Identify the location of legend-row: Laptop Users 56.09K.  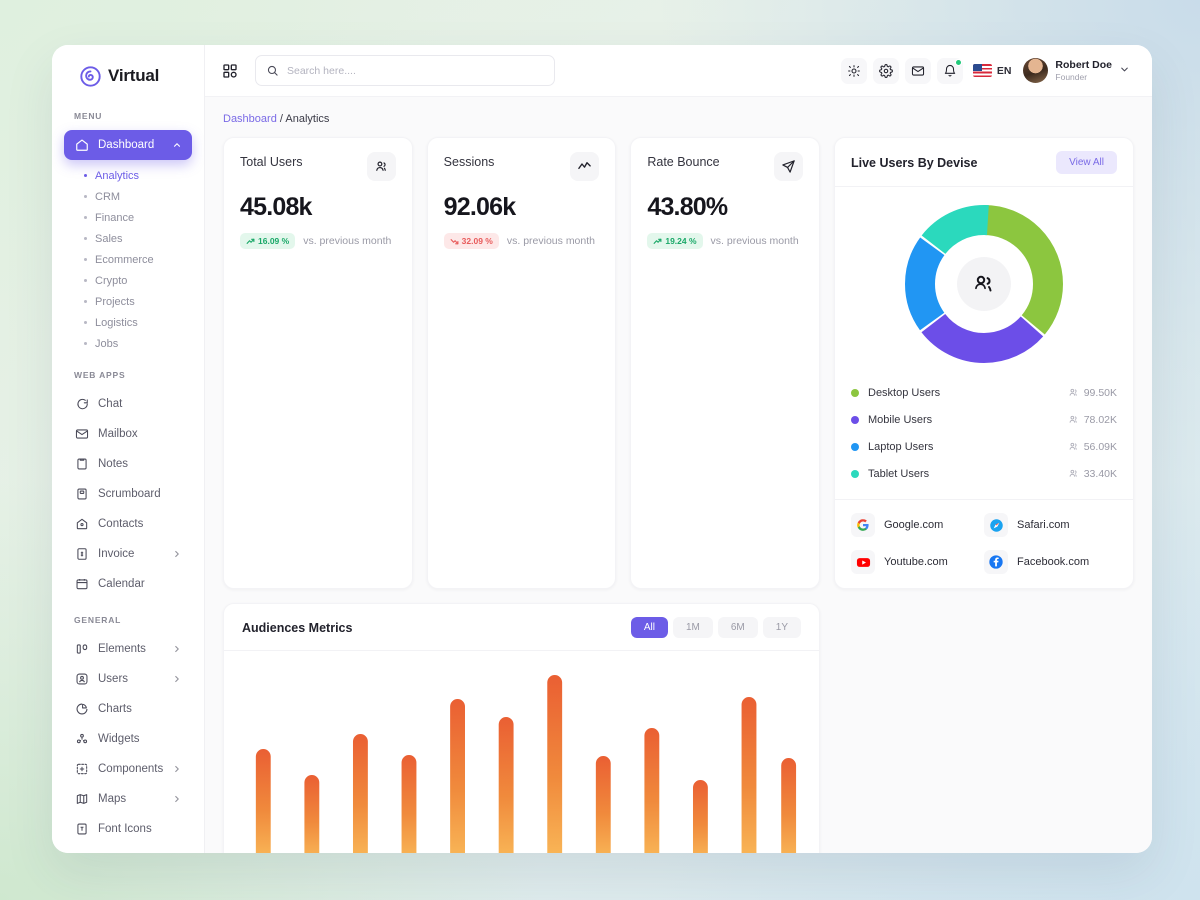
(984, 446).